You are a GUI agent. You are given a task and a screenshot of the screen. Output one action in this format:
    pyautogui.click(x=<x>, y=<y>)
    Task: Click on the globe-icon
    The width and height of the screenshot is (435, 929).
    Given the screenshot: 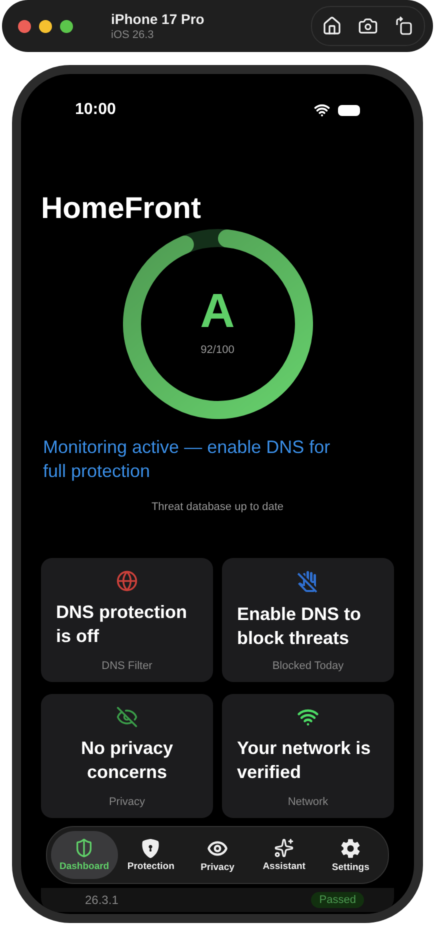 What is the action you would take?
    pyautogui.click(x=127, y=581)
    